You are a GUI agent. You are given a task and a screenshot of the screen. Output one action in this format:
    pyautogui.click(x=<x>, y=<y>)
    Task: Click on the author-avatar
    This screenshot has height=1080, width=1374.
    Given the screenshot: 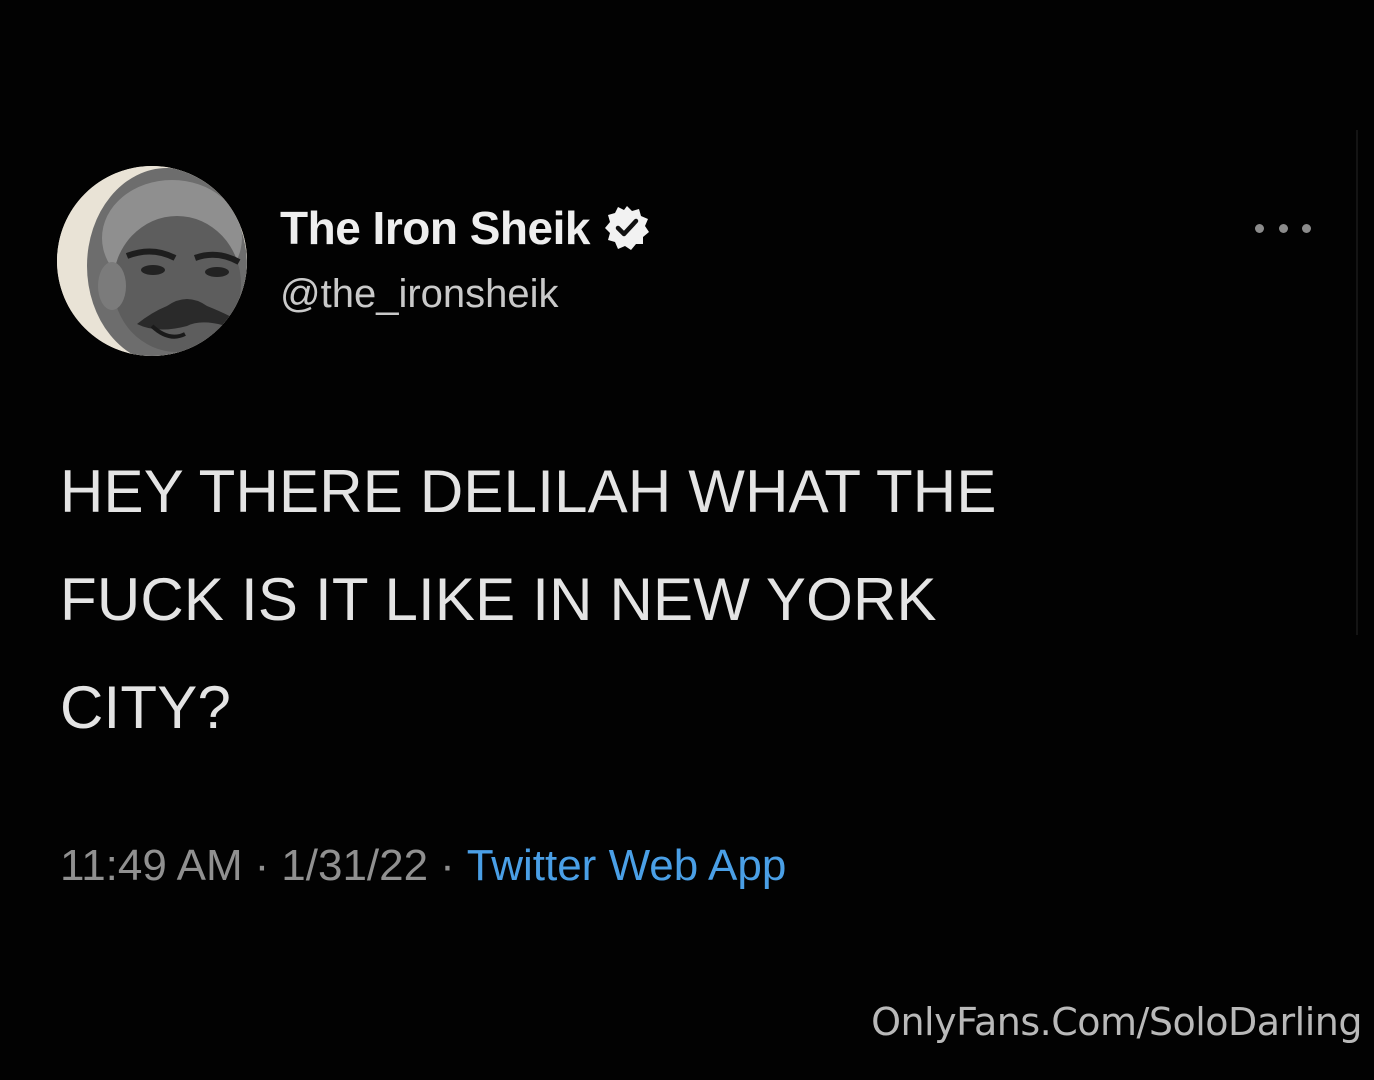 What is the action you would take?
    pyautogui.click(x=152, y=261)
    